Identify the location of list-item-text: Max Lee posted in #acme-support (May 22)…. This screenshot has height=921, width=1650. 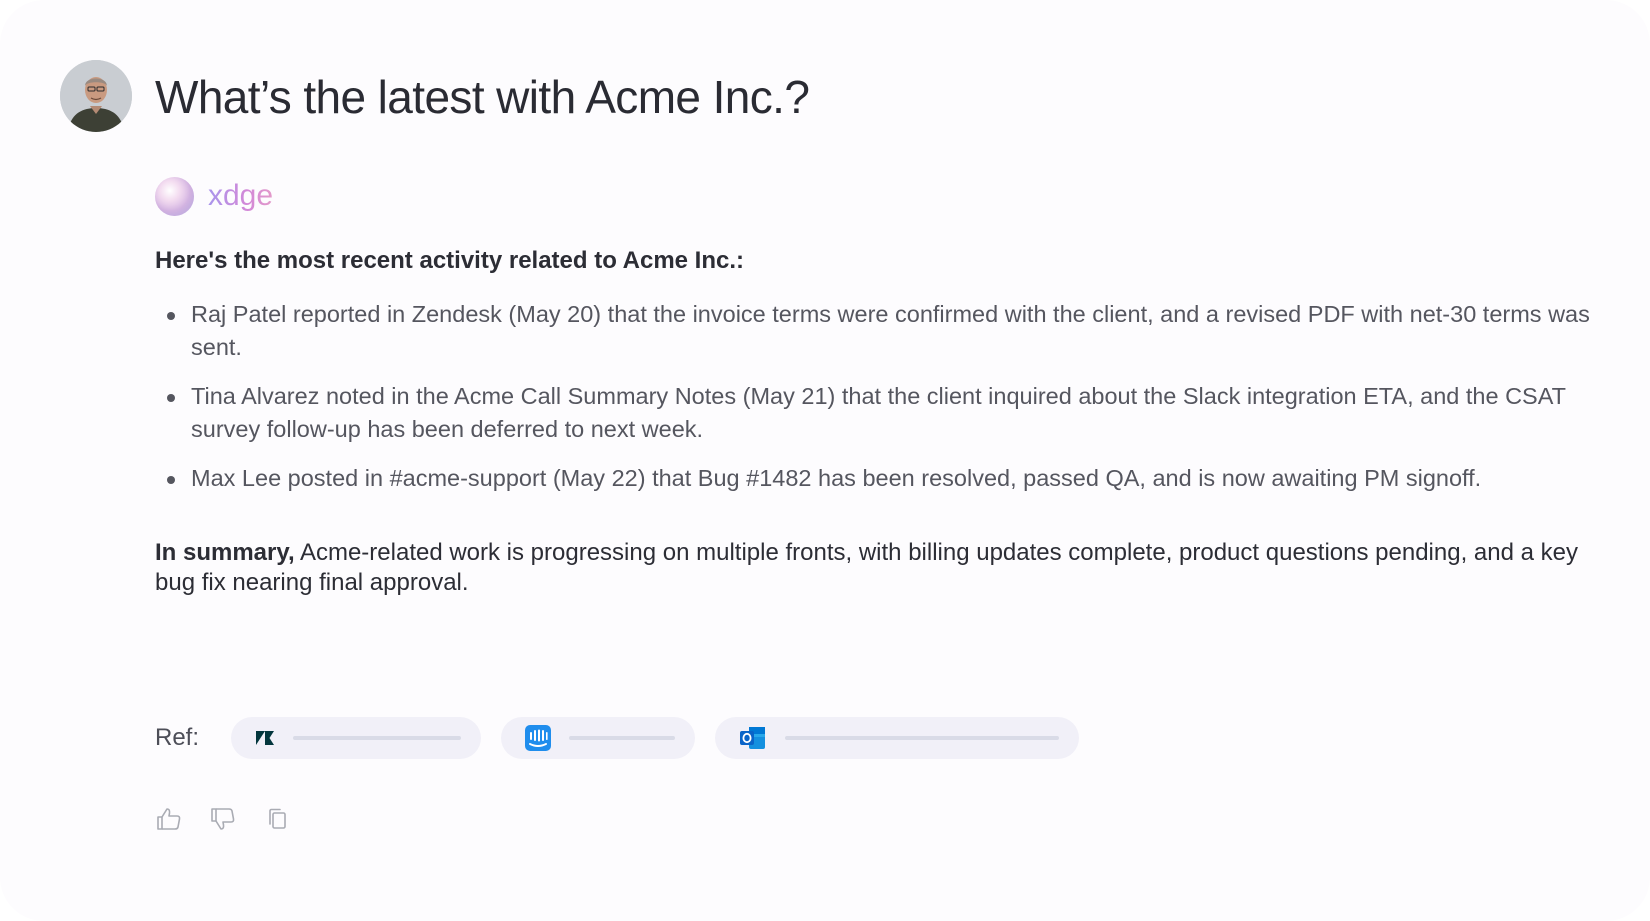
(836, 478).